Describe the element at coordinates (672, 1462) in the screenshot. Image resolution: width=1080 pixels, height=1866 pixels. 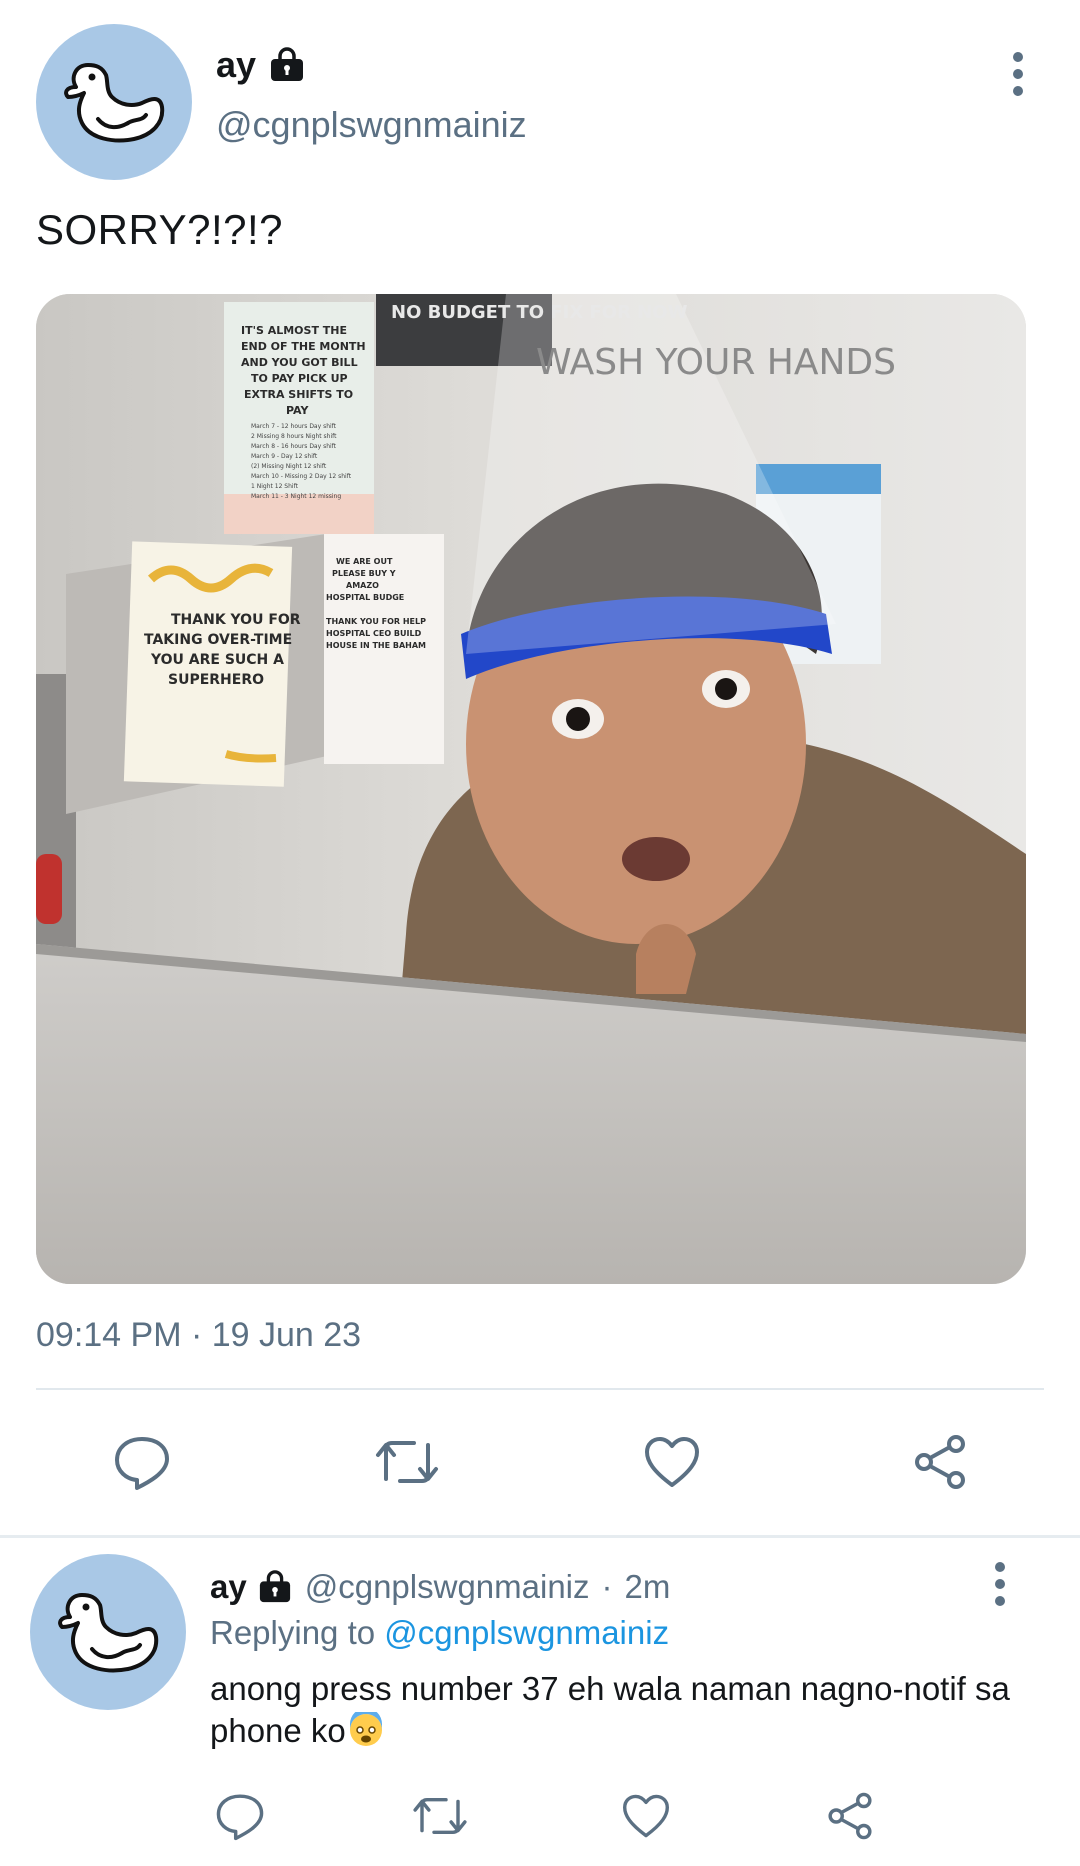
I see `like-icon` at that location.